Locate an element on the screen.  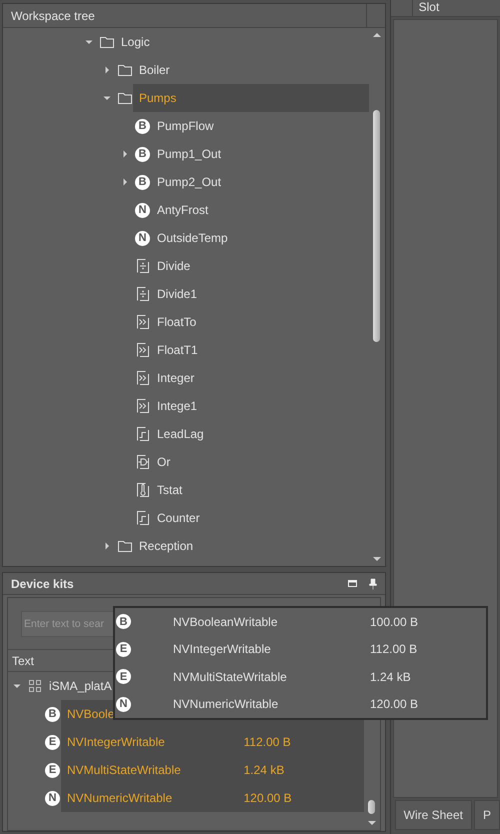
tree-item: Tstat is located at coordinates (169, 490).